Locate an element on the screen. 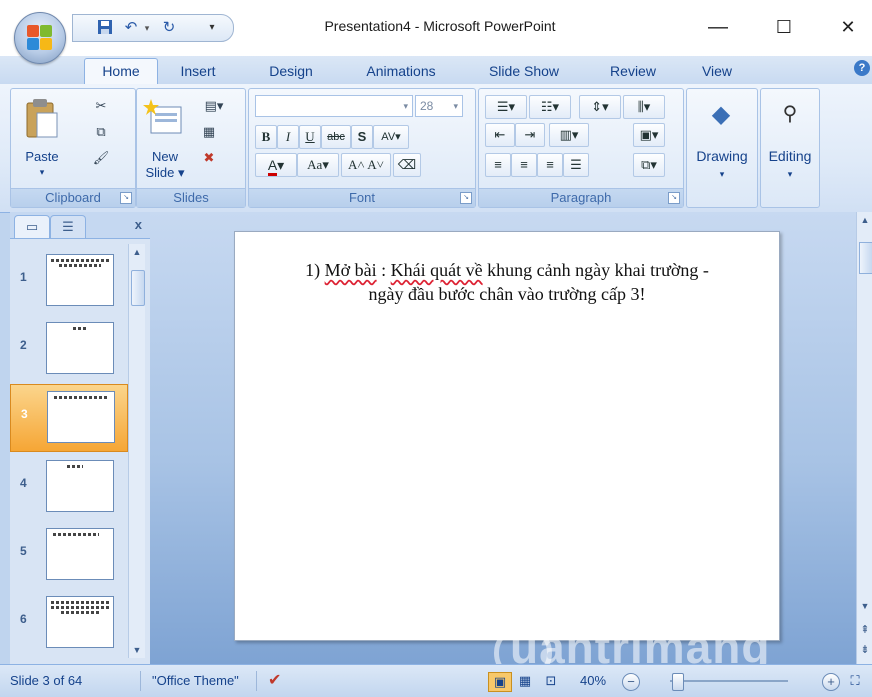  save-icon is located at coordinates (105, 28).